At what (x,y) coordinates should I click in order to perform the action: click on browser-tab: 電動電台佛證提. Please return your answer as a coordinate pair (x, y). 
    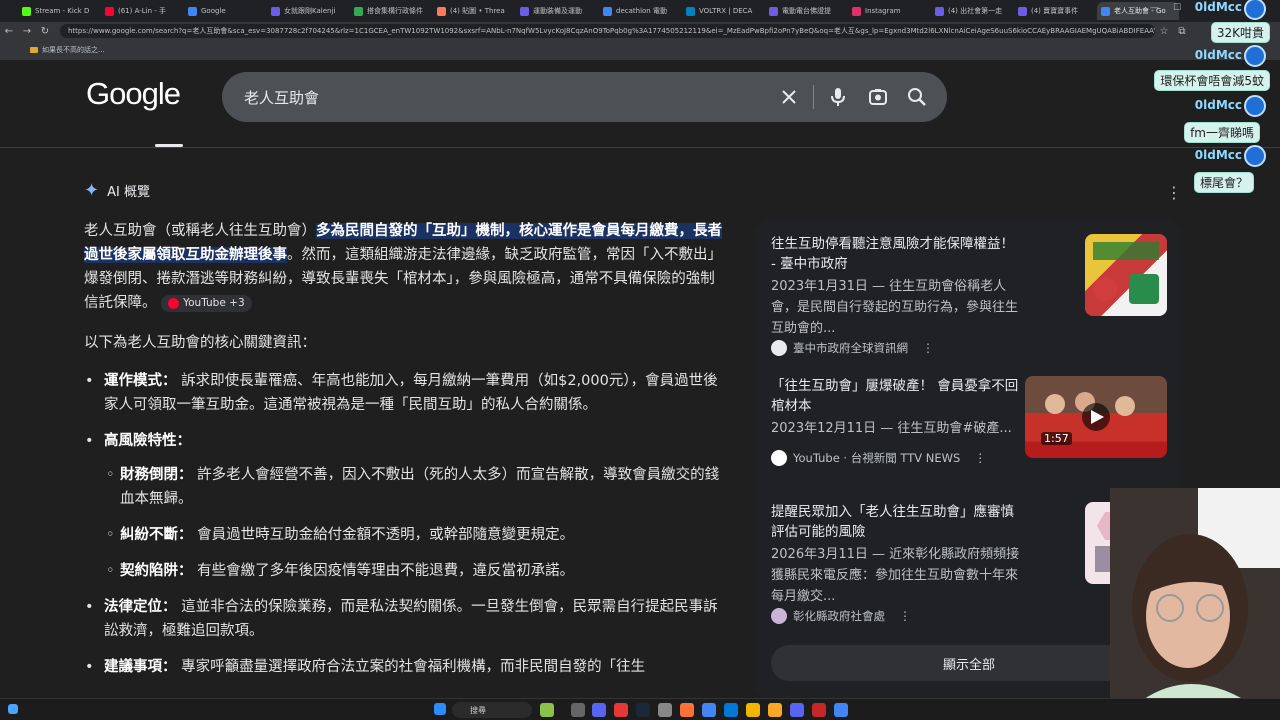
    Looking at the image, I should click on (806, 11).